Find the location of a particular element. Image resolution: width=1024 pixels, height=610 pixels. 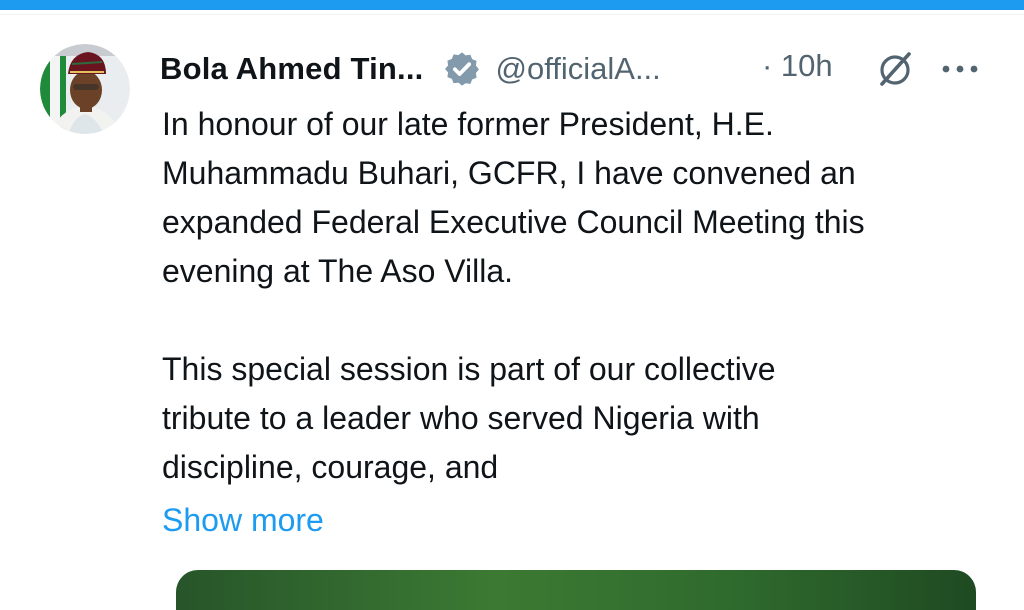

grok-slash-icon is located at coordinates (895, 69).